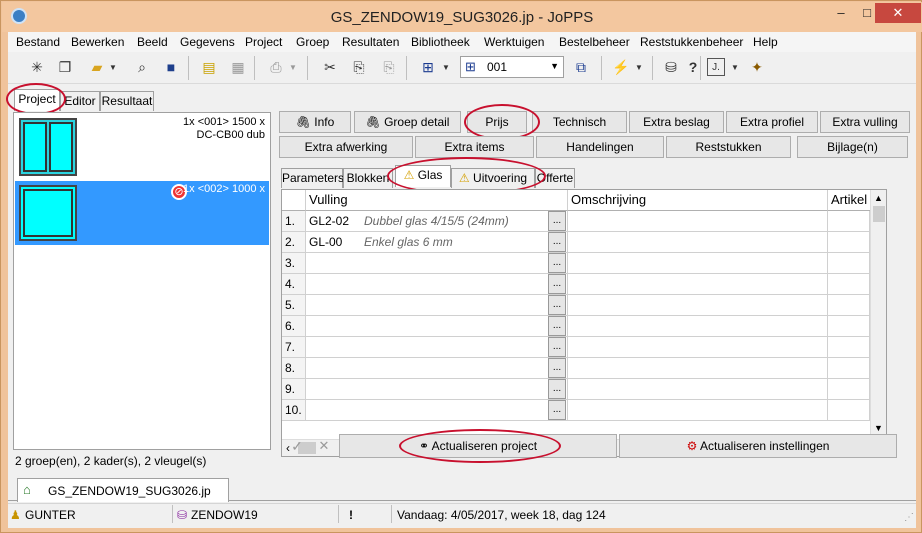 The image size is (922, 533). Describe the element at coordinates (171, 67) in the screenshot. I see `save-icon: ■` at that location.